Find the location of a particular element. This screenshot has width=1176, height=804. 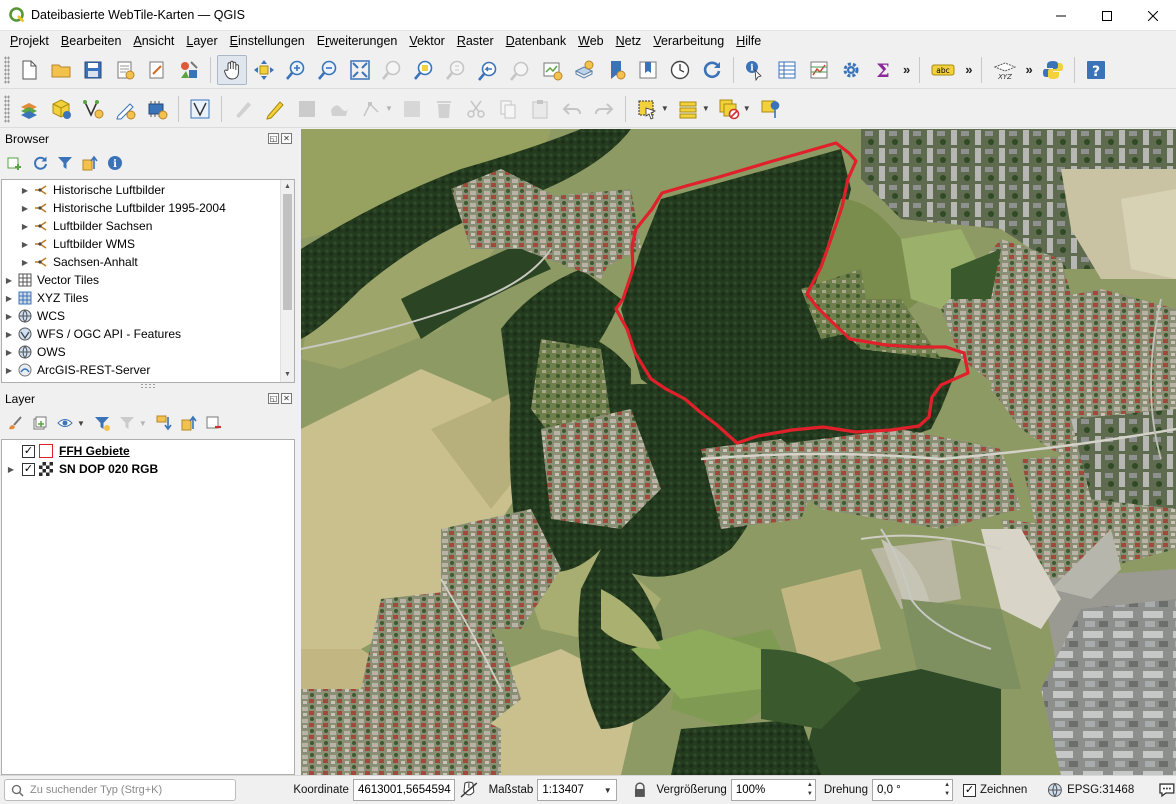

open-attribute-table-button is located at coordinates (787, 70).